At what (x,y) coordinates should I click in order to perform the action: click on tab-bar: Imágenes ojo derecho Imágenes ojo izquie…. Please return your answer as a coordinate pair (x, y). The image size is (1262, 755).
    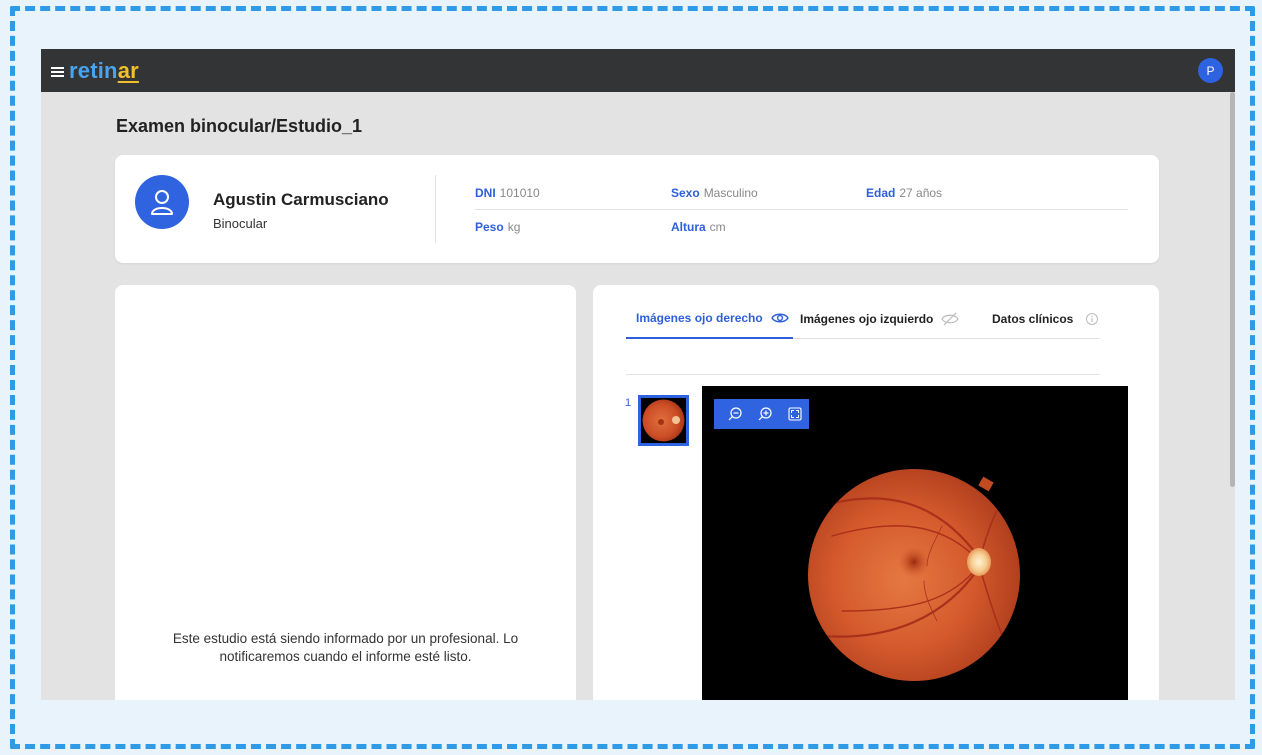
    Looking at the image, I should click on (862, 319).